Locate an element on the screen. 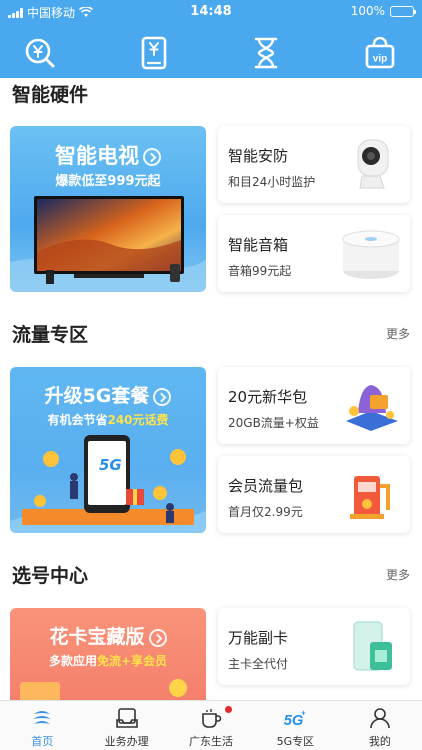  card-member-package: 会员流量包 首月仅2.99元 is located at coordinates (314, 494).